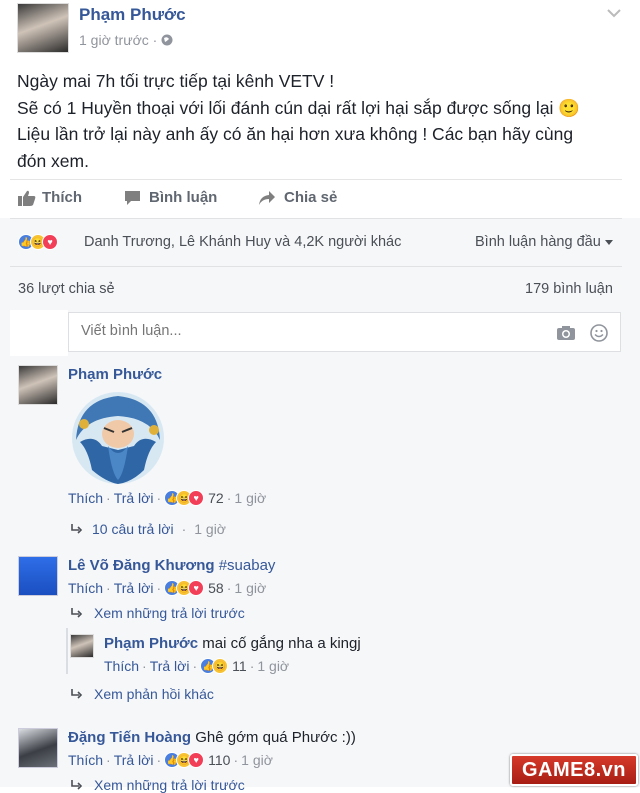  Describe the element at coordinates (154, 694) in the screenshot. I see `more-replies-label: Xem phản hồi khác` at that location.